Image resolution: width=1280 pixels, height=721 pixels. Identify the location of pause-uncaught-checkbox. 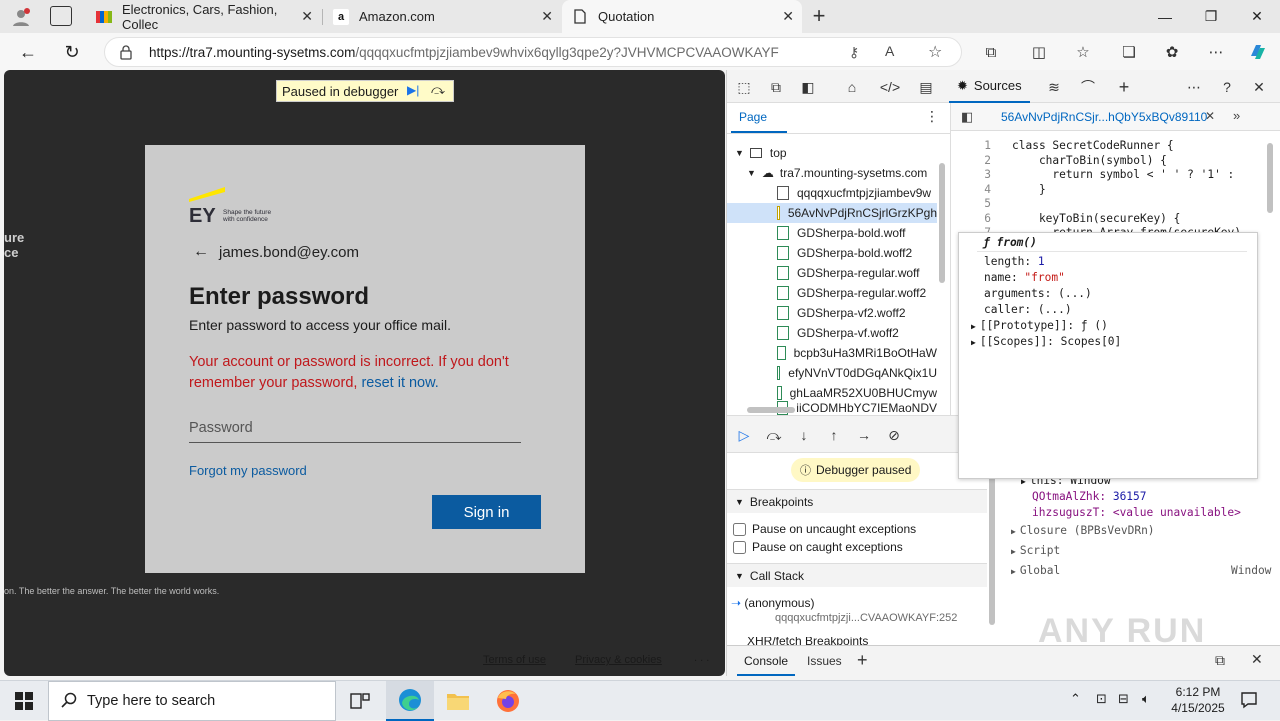
(739, 529).